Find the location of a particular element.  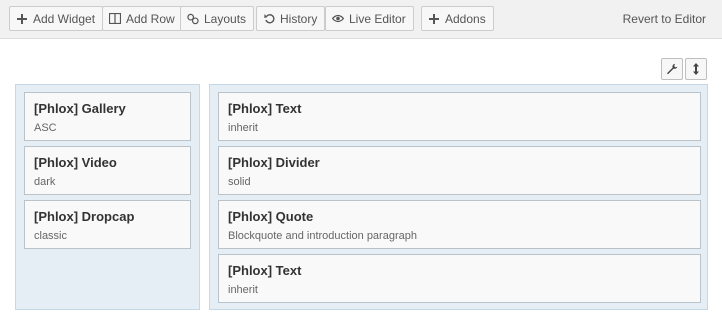

widget-title: [Phlox] Gallery is located at coordinates (80, 108).